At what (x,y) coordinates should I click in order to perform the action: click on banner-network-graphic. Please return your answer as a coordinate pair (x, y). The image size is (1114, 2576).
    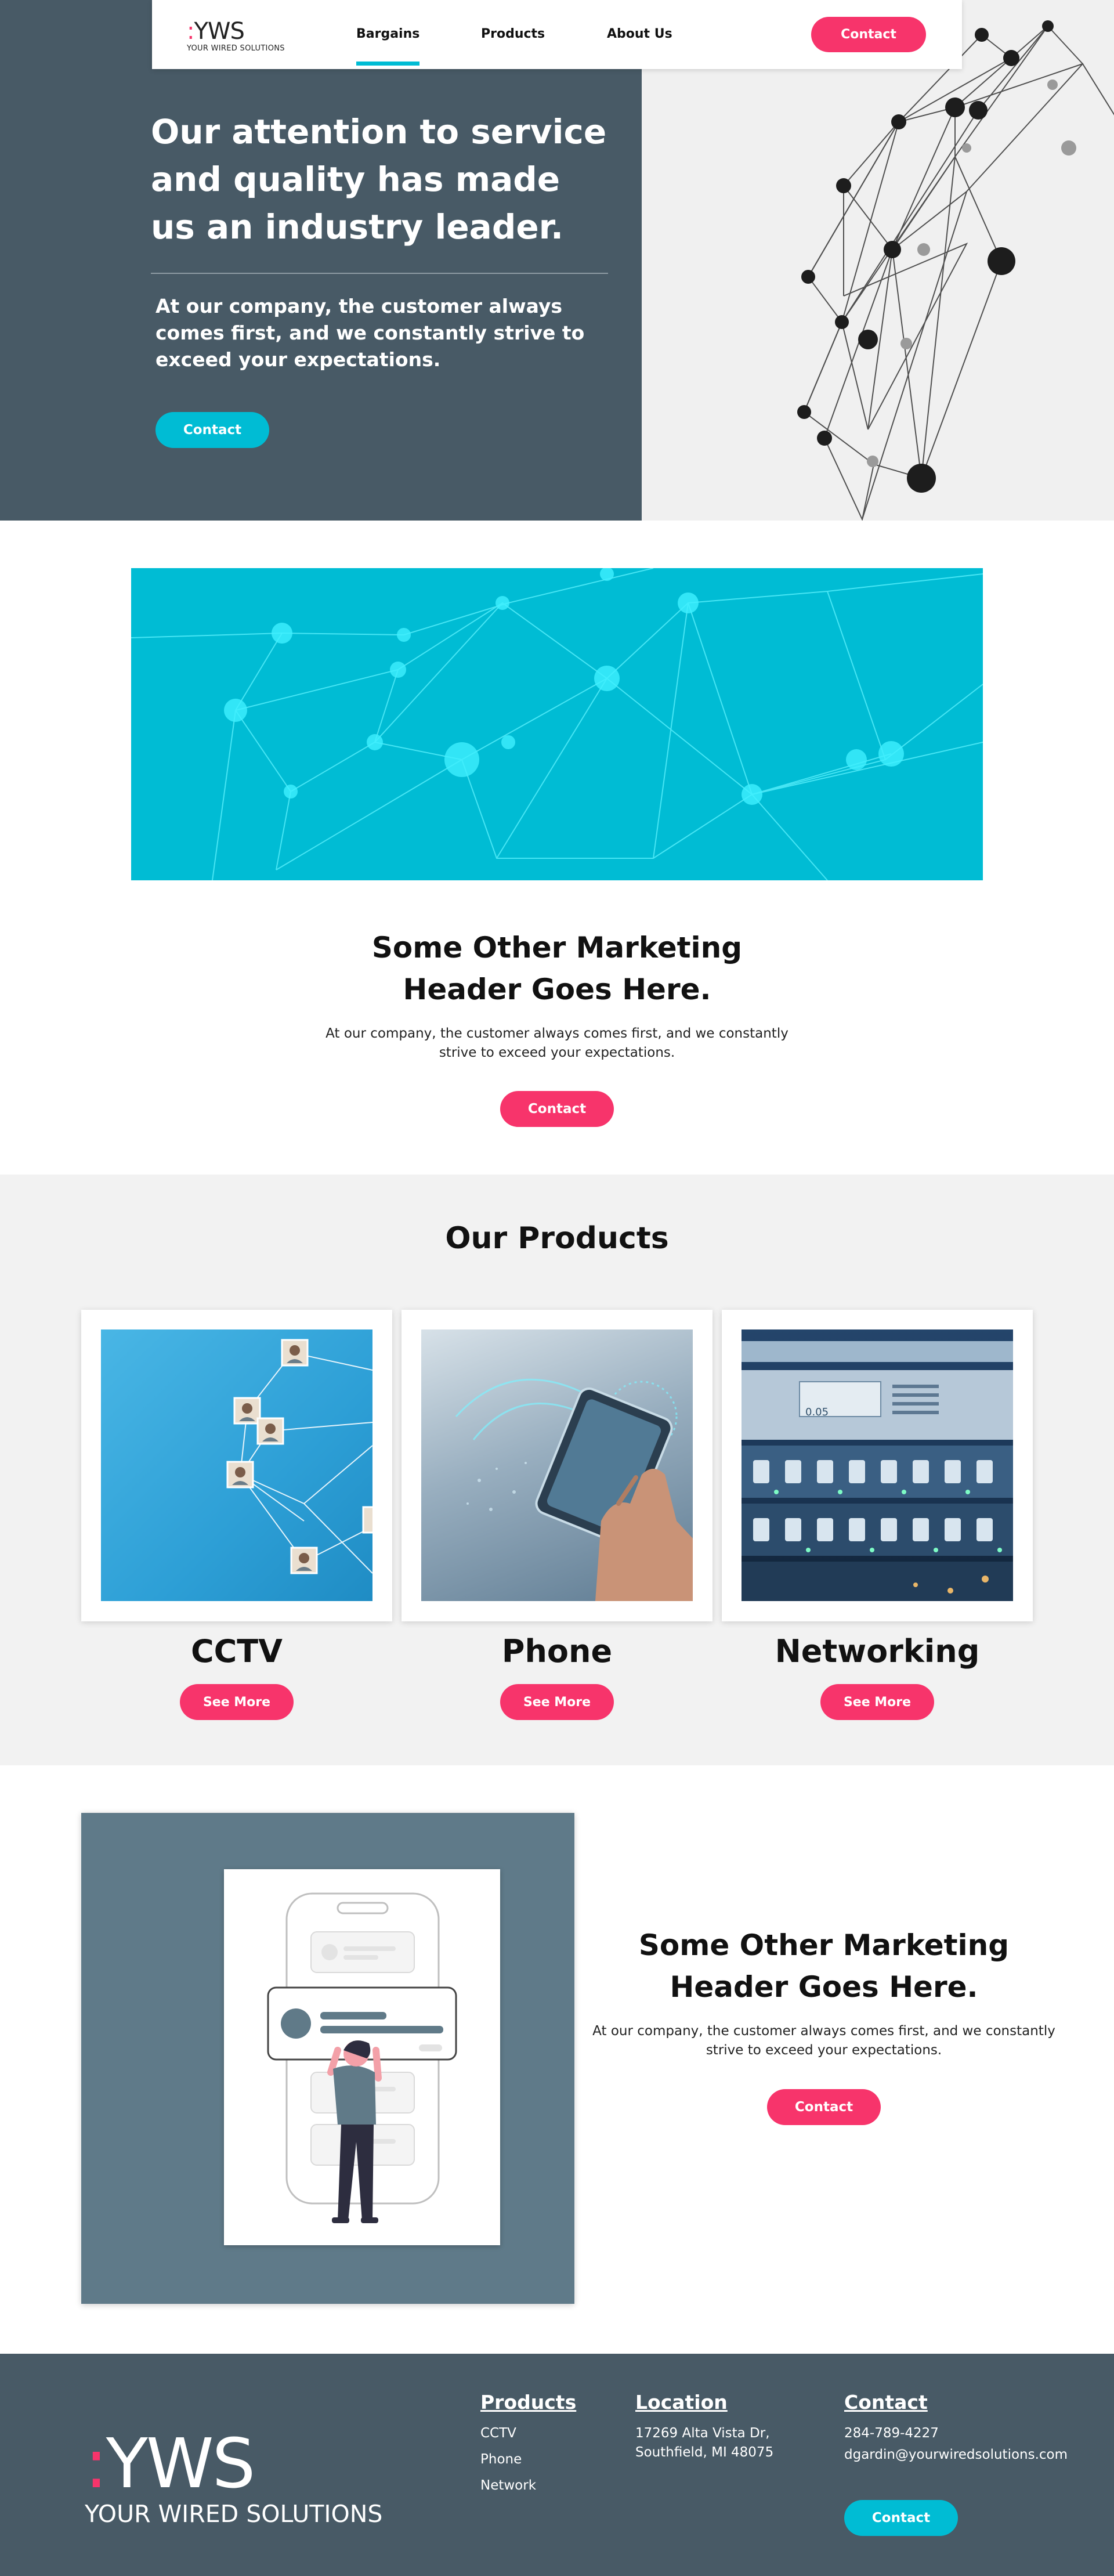
    Looking at the image, I should click on (557, 724).